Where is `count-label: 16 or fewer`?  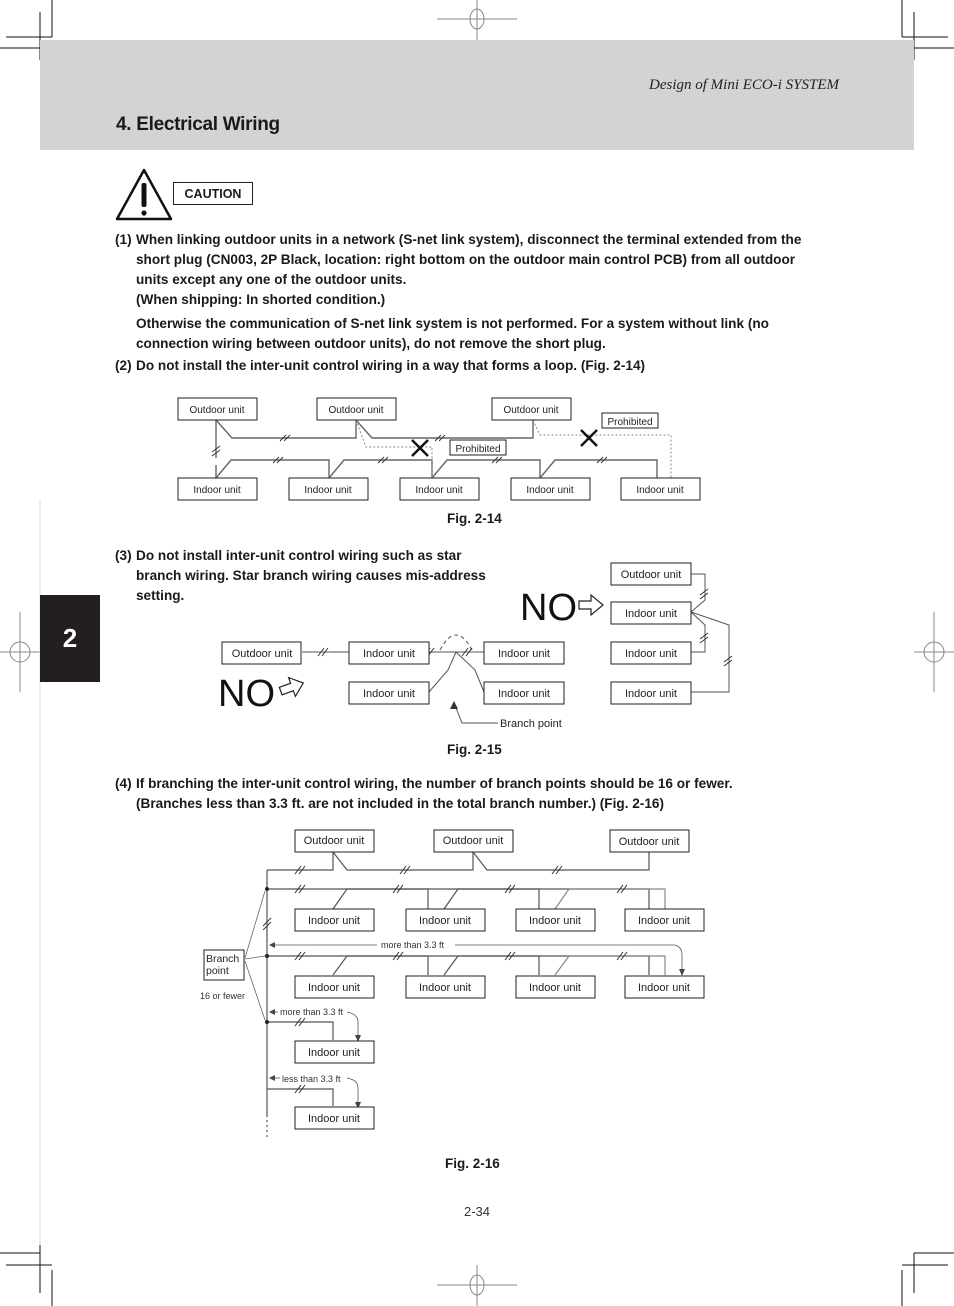 count-label: 16 or fewer is located at coordinates (222, 996).